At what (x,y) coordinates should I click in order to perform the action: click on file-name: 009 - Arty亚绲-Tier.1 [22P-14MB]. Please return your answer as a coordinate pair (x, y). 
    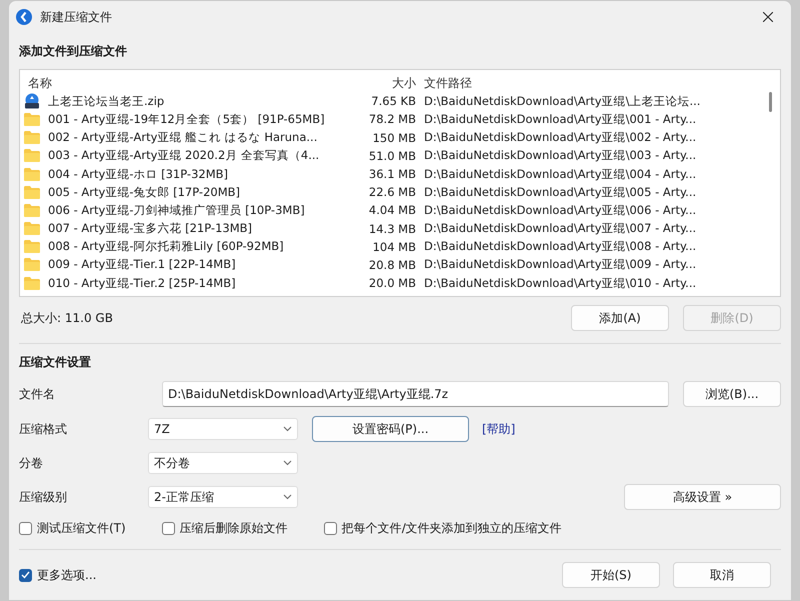
    Looking at the image, I should click on (184, 264).